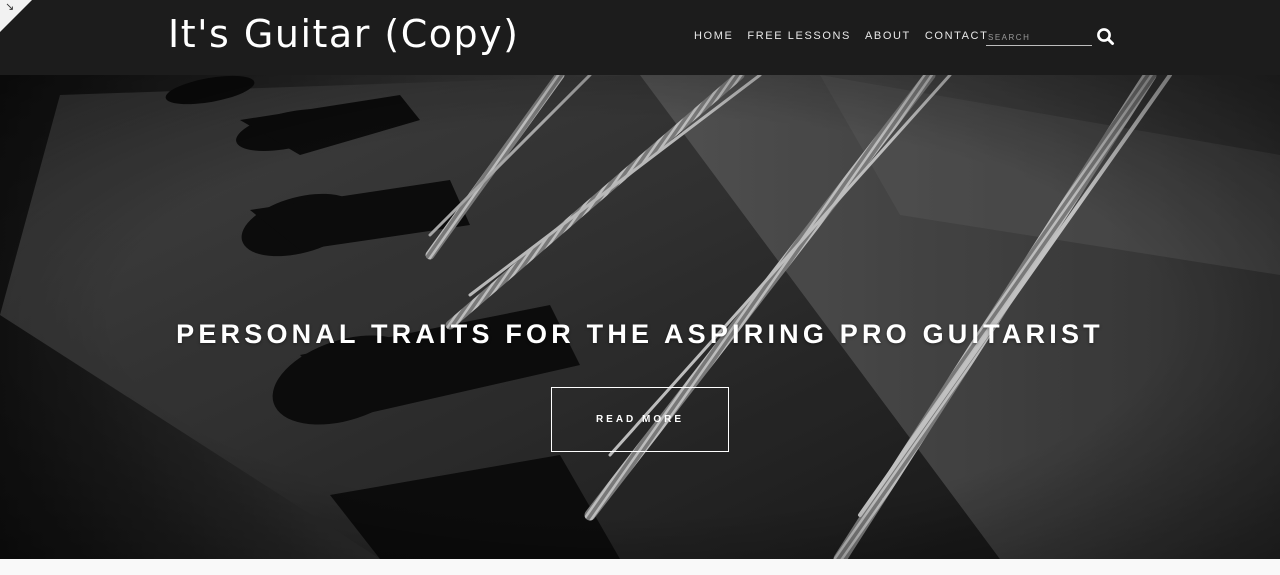 The image size is (1280, 575). Describe the element at coordinates (1106, 37) in the screenshot. I see `search-icon` at that location.